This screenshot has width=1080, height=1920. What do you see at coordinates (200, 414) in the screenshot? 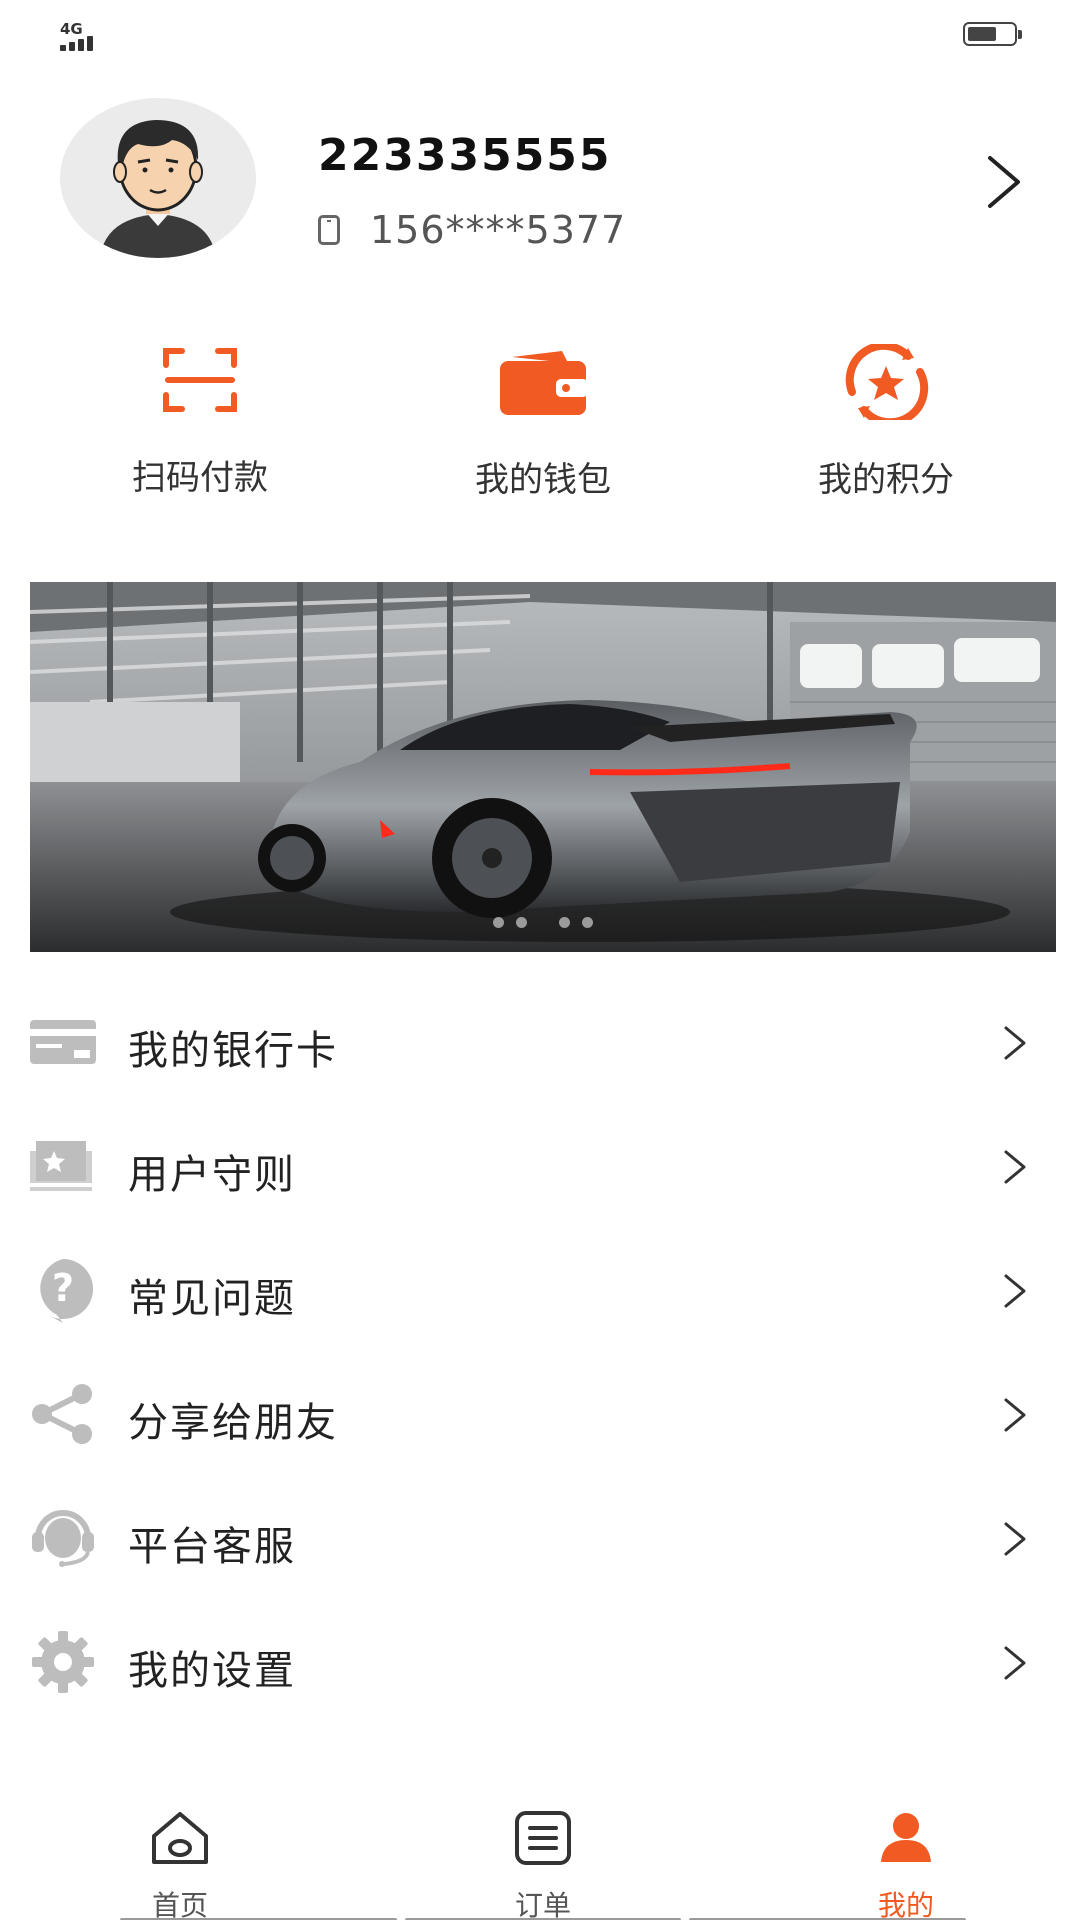
I see `scan-pay-button: 扫码付款` at bounding box center [200, 414].